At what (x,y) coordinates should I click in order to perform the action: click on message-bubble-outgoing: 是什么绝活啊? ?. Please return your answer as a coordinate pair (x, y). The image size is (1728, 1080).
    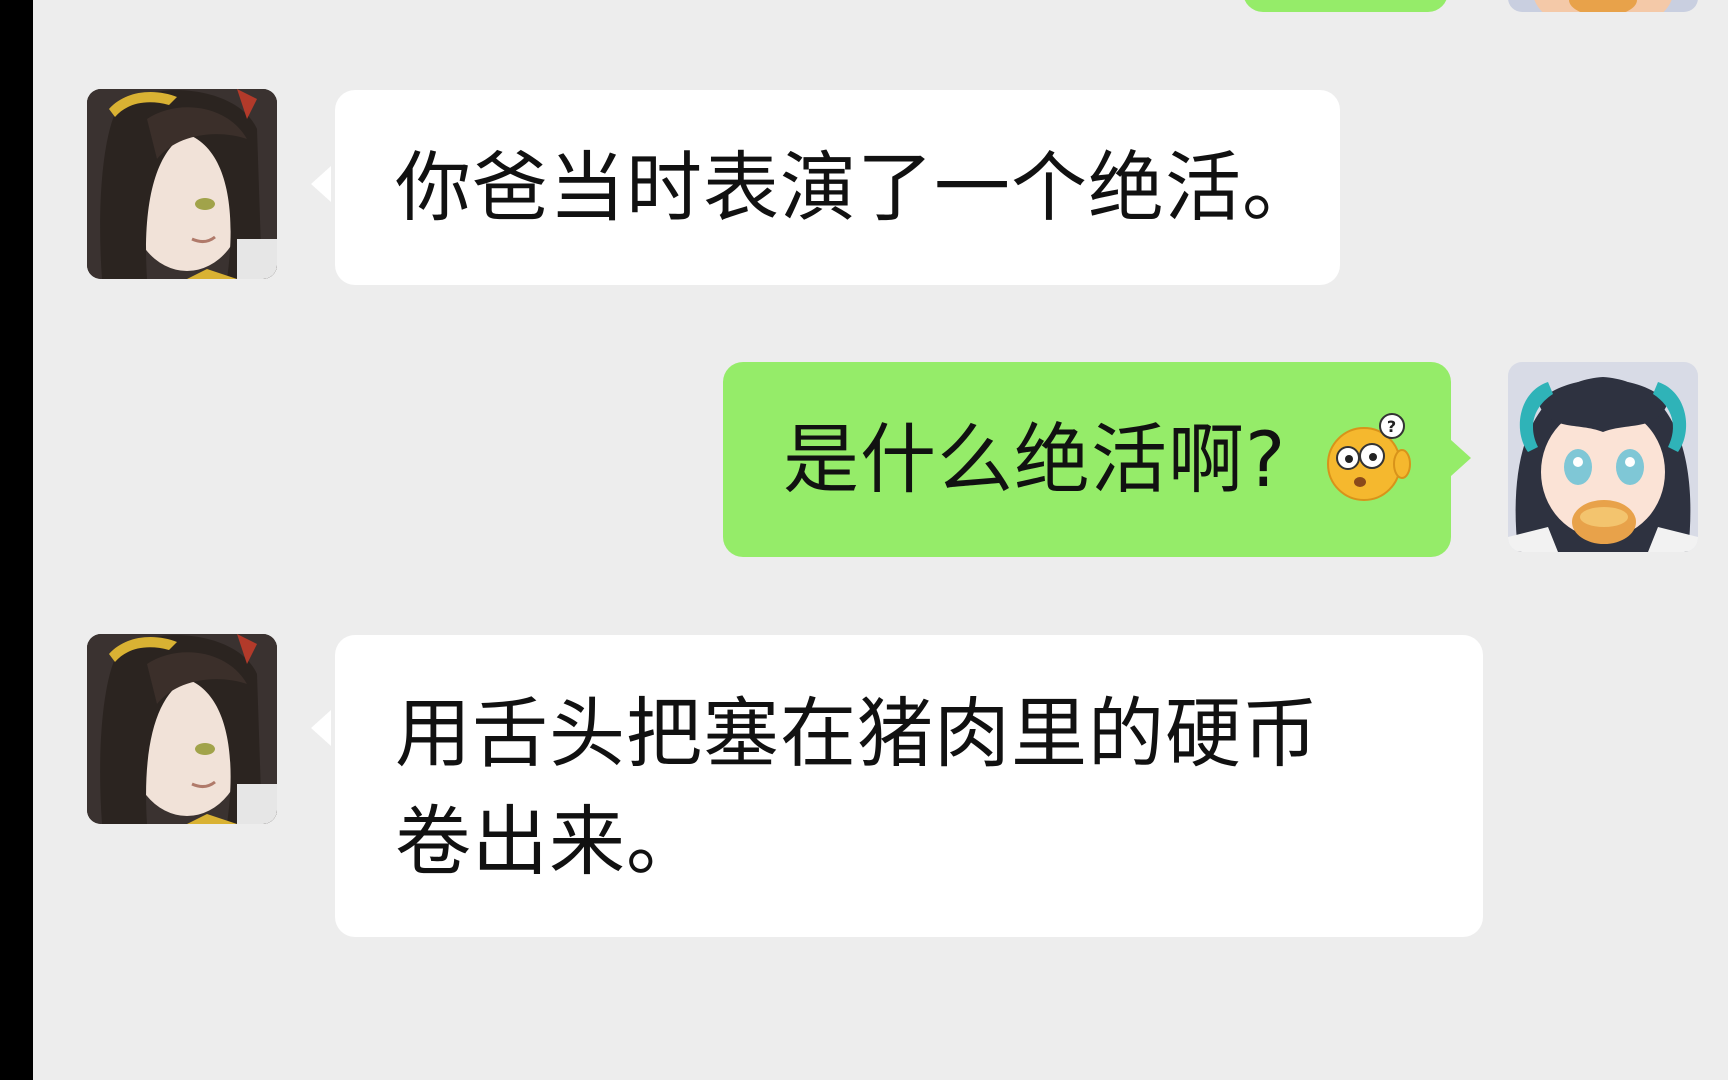
    Looking at the image, I should click on (1087, 459).